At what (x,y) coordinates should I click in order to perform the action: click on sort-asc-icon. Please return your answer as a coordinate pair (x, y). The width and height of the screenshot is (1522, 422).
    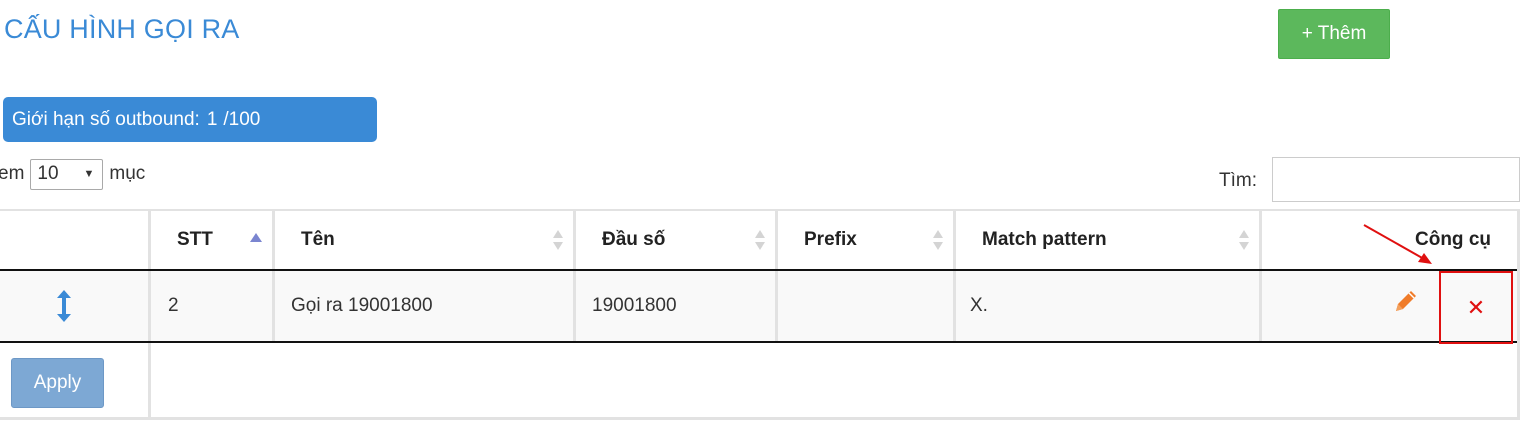
    Looking at the image, I should click on (256, 237).